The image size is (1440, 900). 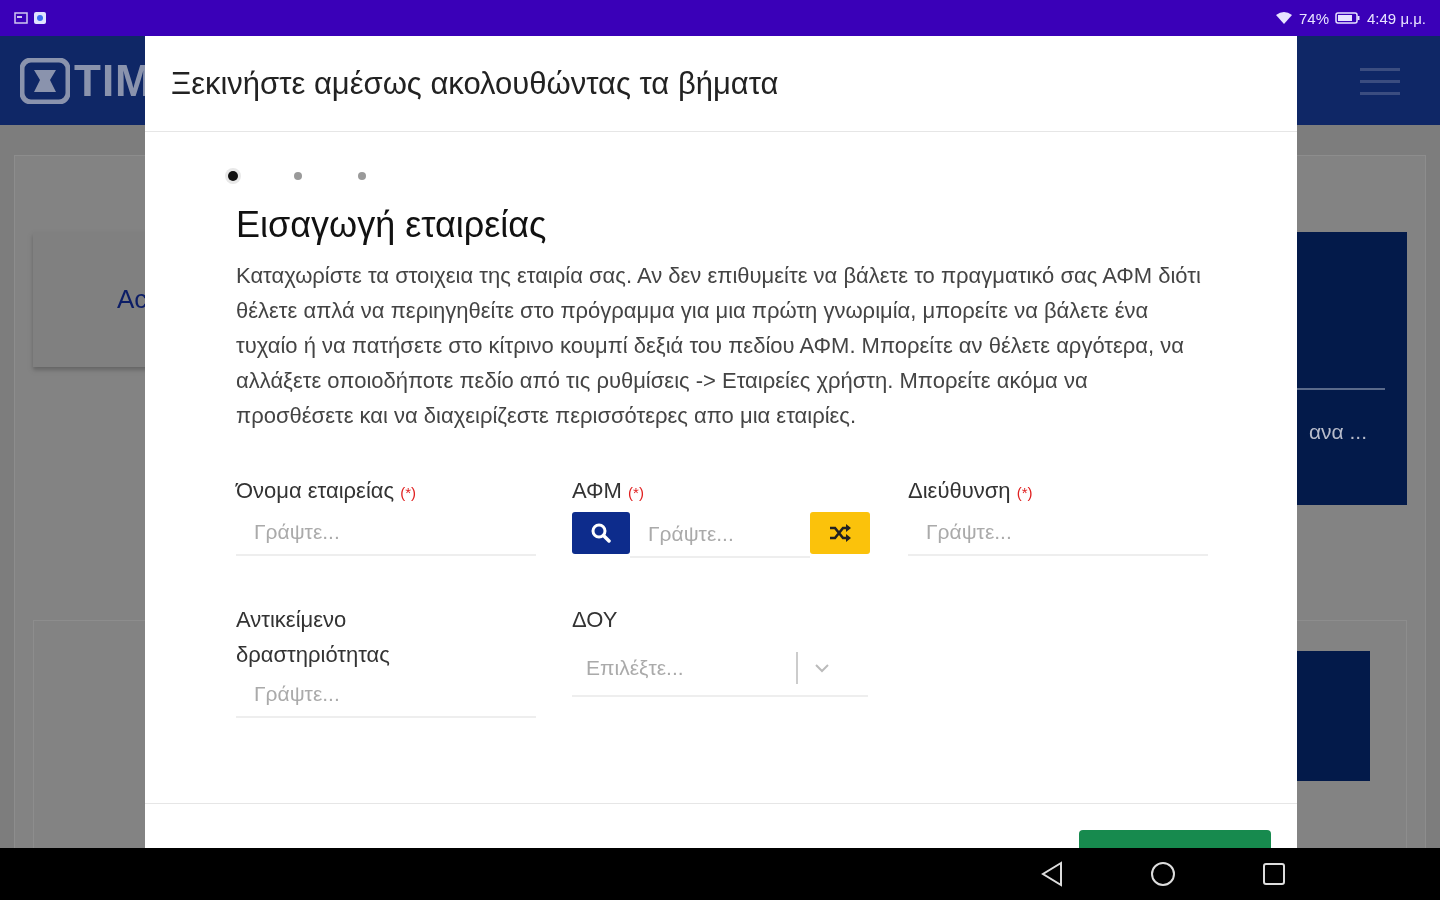 What do you see at coordinates (719, 346) in the screenshot?
I see `description-text: Καταχωρίστε τα στοιχεια της εταιρία σας. Αν δεν επιθυμείτε να βάλετε το πραγματικό σας ΑΦΜ διότι θέλετε απλά να περιηγηθείτε στο πρόγραμμα για μια πρώτη γνωριμία, μπορείτε να βάλετε ένα τυχαίο ή να πατήσετε στο κίτρινο κουμπί δεξιά του πεδίου ΑΦΜ. Μπορείτε αν θέλετε αργότερα, να αλλάξετε οποιοδήποτε πεδίο από τις ρυθμίσεις -> Εταιρείες χρήστη. Μπορείτε ακόμα να προσθέσετε και να διαχειρίζεστε περισσότερες απο μια εταιρίες.` at bounding box center [719, 346].